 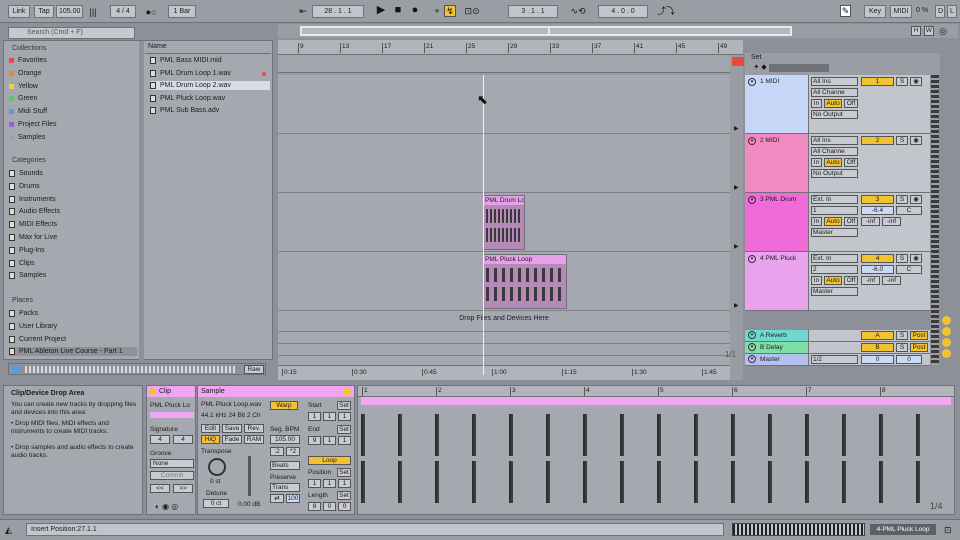 What do you see at coordinates (160, 488) in the screenshot?
I see `nudge-back-button: <<` at bounding box center [160, 488].